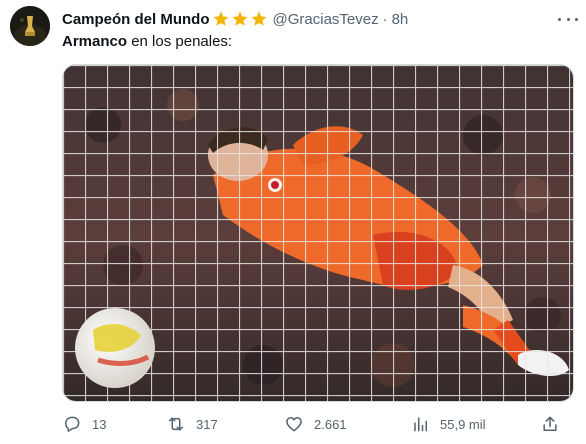 This screenshot has width=586, height=444. Describe the element at coordinates (330, 424) in the screenshot. I see `like-count: 2.661` at that location.